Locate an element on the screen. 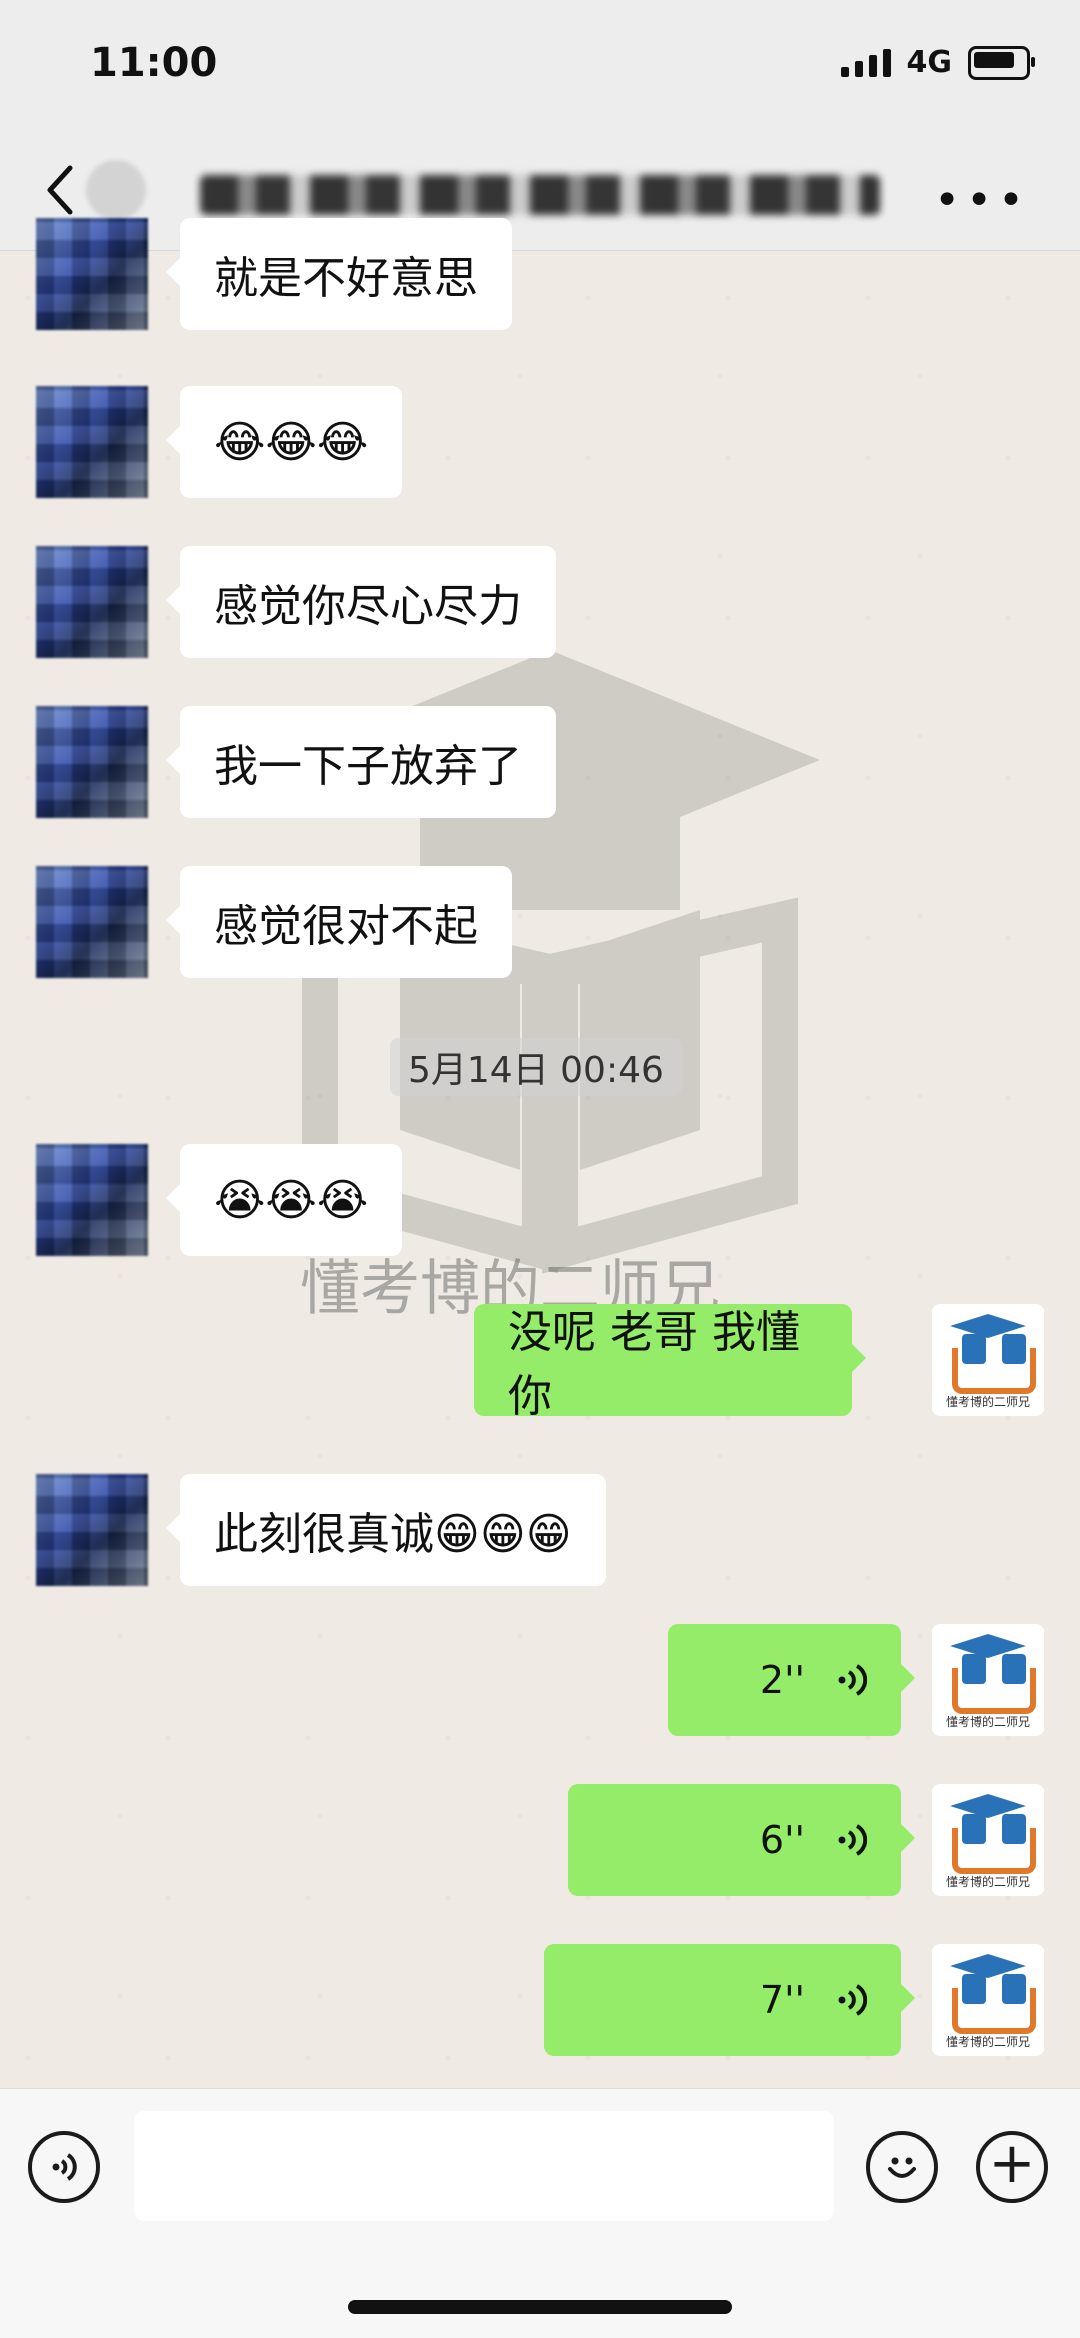  status-indicators: 4G is located at coordinates (937, 62).